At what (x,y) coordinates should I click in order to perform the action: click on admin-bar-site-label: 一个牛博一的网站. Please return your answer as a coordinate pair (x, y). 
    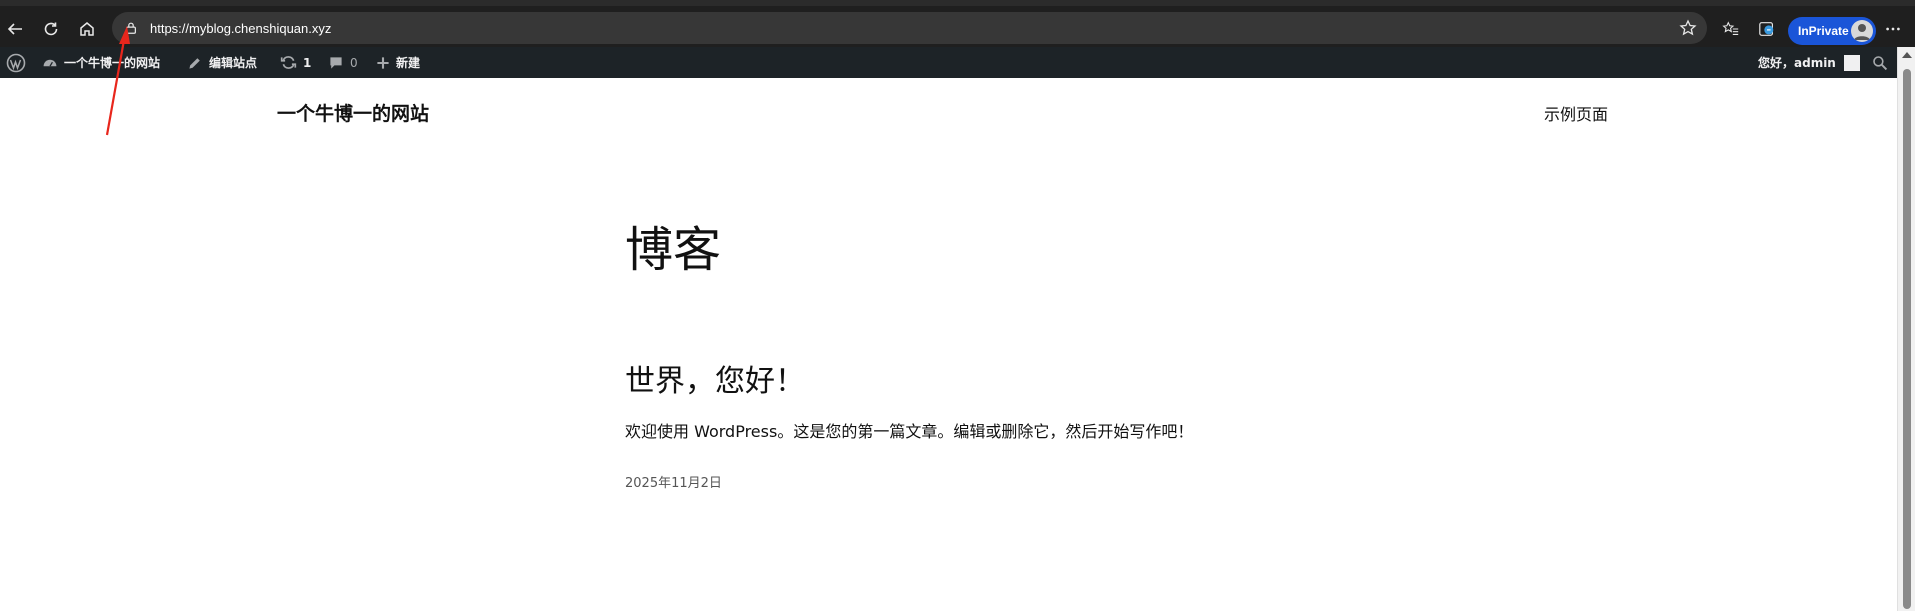
    Looking at the image, I should click on (112, 63).